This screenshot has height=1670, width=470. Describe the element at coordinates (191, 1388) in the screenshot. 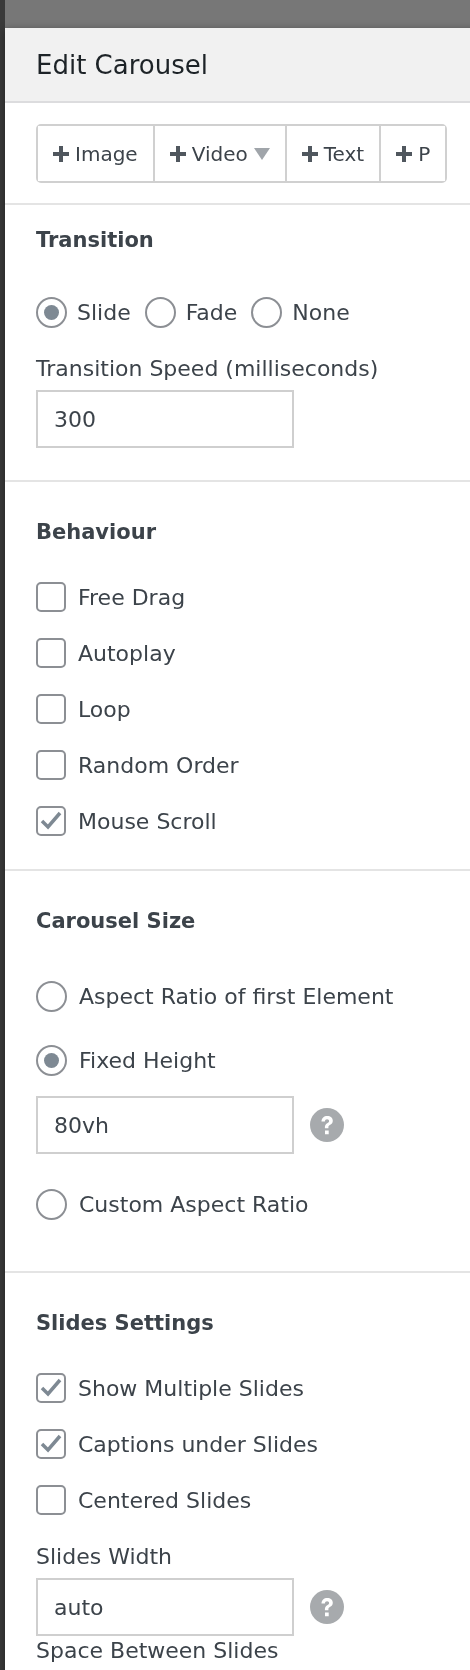

I see `checkbox-label: Show Multiple Slides` at that location.